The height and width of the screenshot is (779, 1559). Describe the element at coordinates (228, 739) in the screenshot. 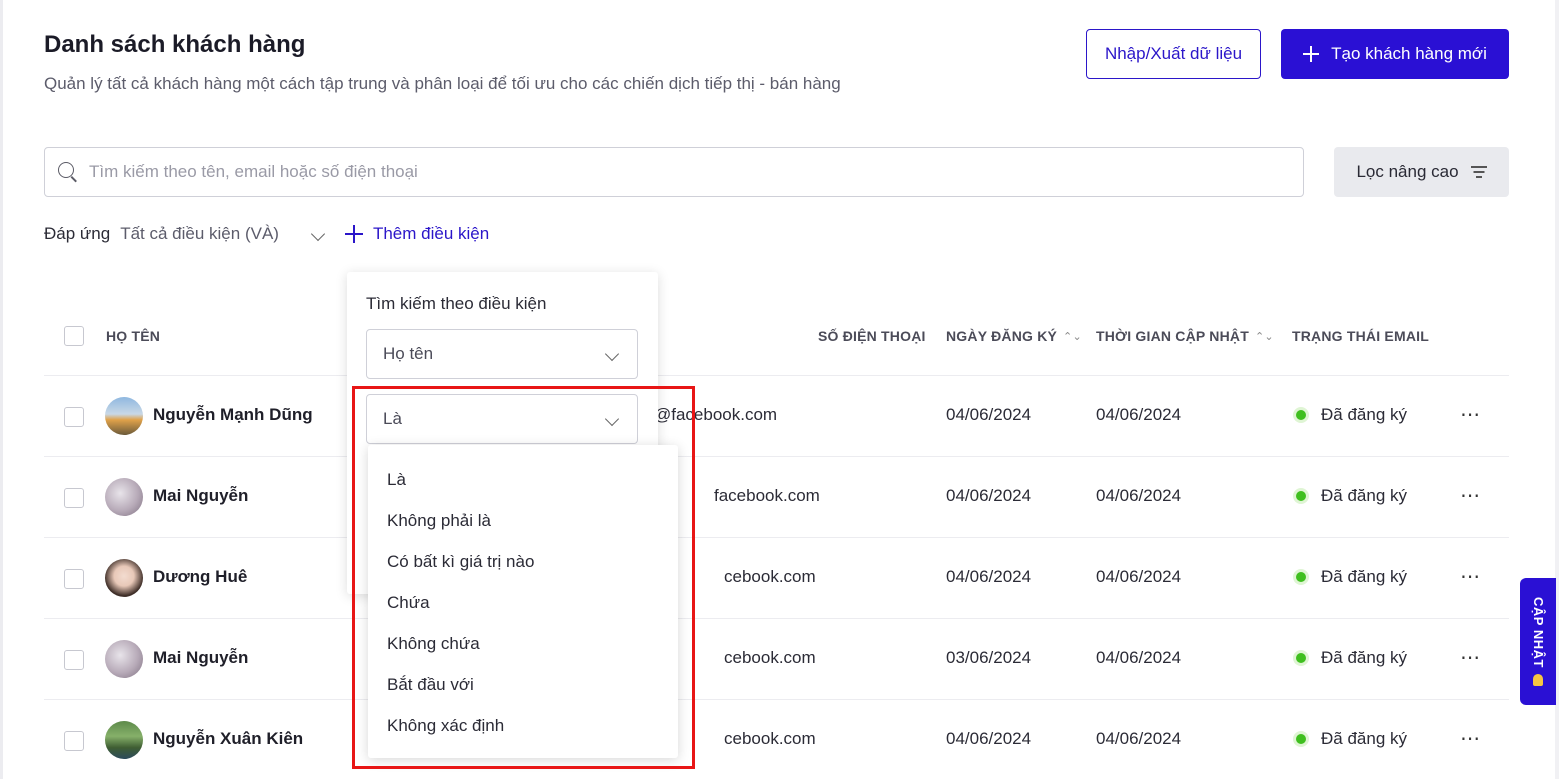

I see `customer-name: Nguyễn Xuân Kiên` at that location.